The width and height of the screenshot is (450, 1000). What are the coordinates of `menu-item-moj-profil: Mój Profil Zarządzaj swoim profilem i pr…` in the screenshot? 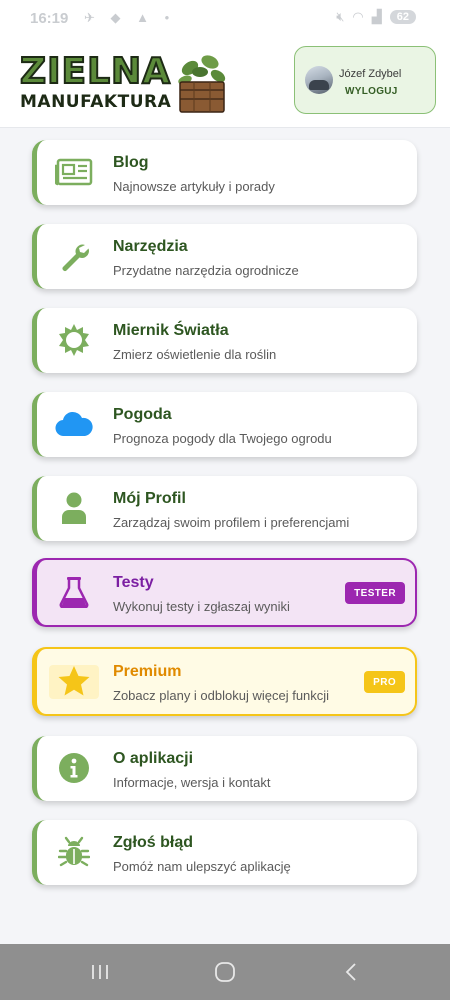 It's located at (224, 508).